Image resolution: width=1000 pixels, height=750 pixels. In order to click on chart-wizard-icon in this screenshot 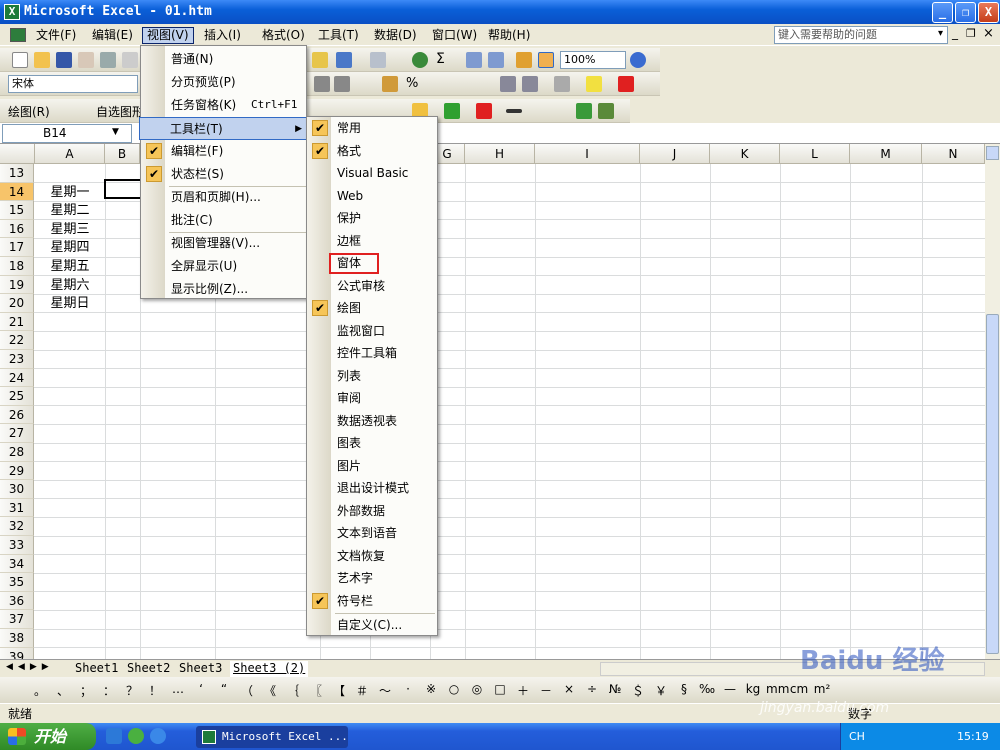, I will do `click(524, 60)`.